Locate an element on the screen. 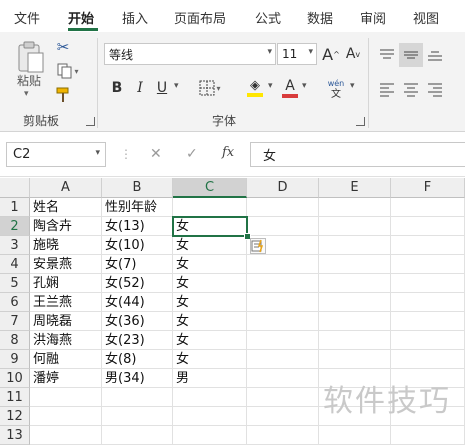  tab-review: 审阅 is located at coordinates (373, 17).